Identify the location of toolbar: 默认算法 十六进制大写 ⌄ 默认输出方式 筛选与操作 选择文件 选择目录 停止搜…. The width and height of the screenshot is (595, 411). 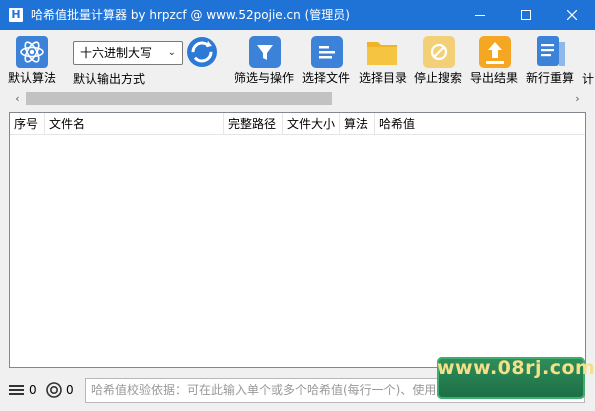
(297, 59).